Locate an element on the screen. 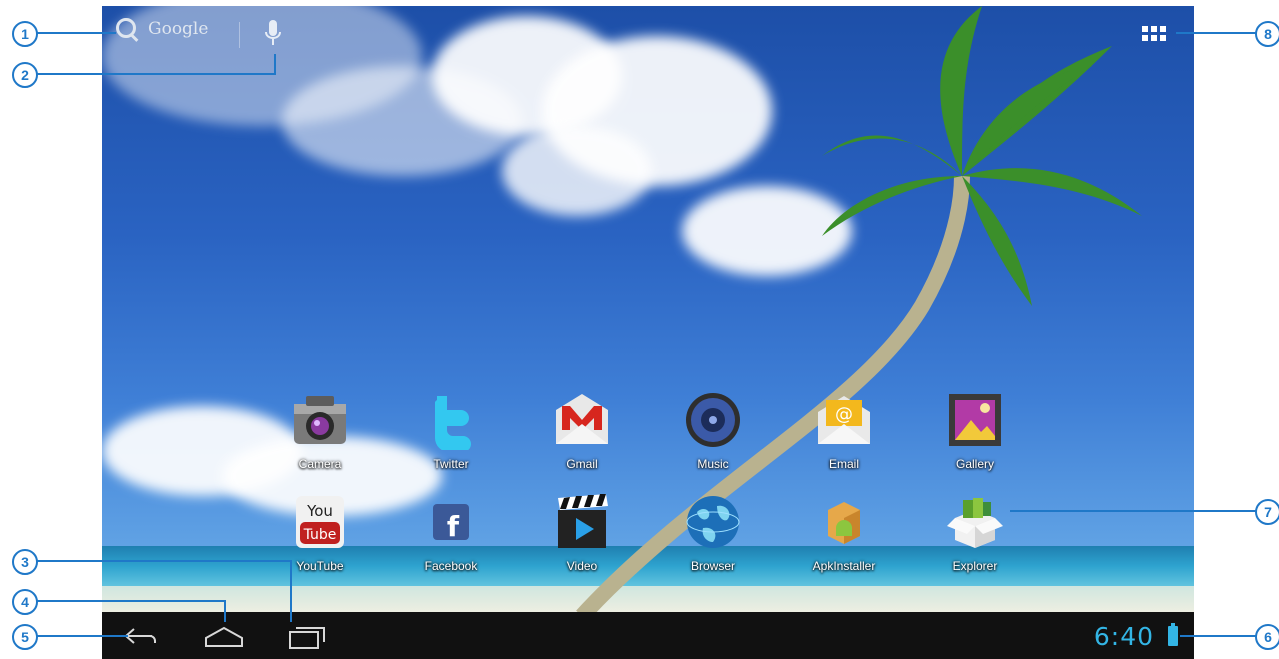 Image resolution: width=1279 pixels, height=659 pixels. app-gallery: Gallery is located at coordinates (975, 430).